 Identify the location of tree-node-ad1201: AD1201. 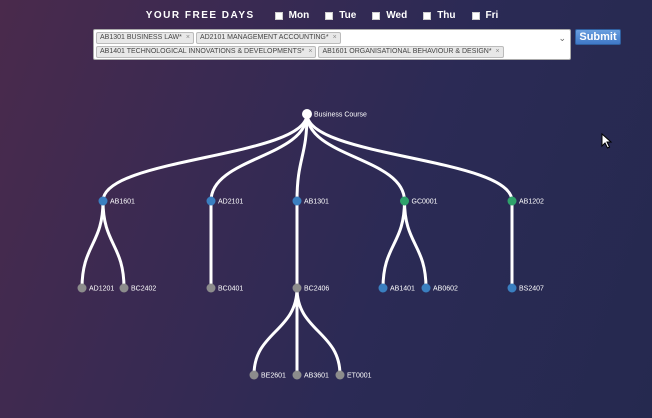
(96, 288).